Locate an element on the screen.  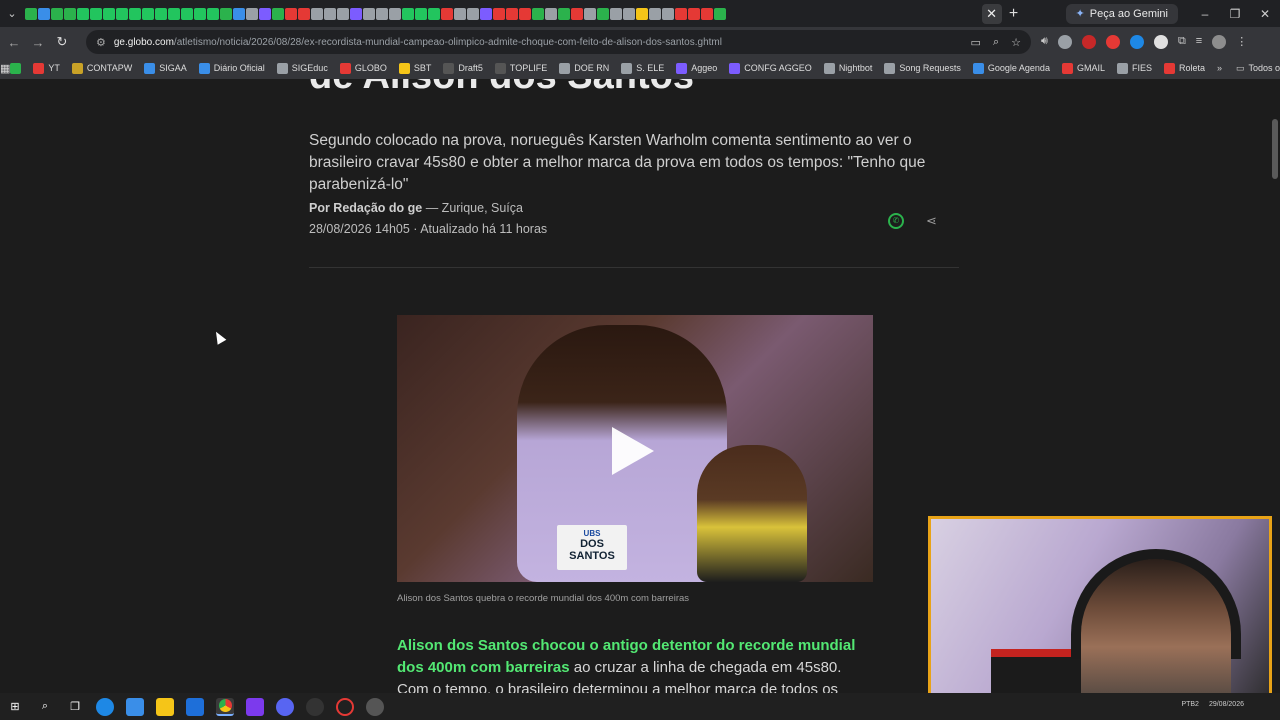
bookmark-item: Google Agenda is located at coordinates (1011, 68).